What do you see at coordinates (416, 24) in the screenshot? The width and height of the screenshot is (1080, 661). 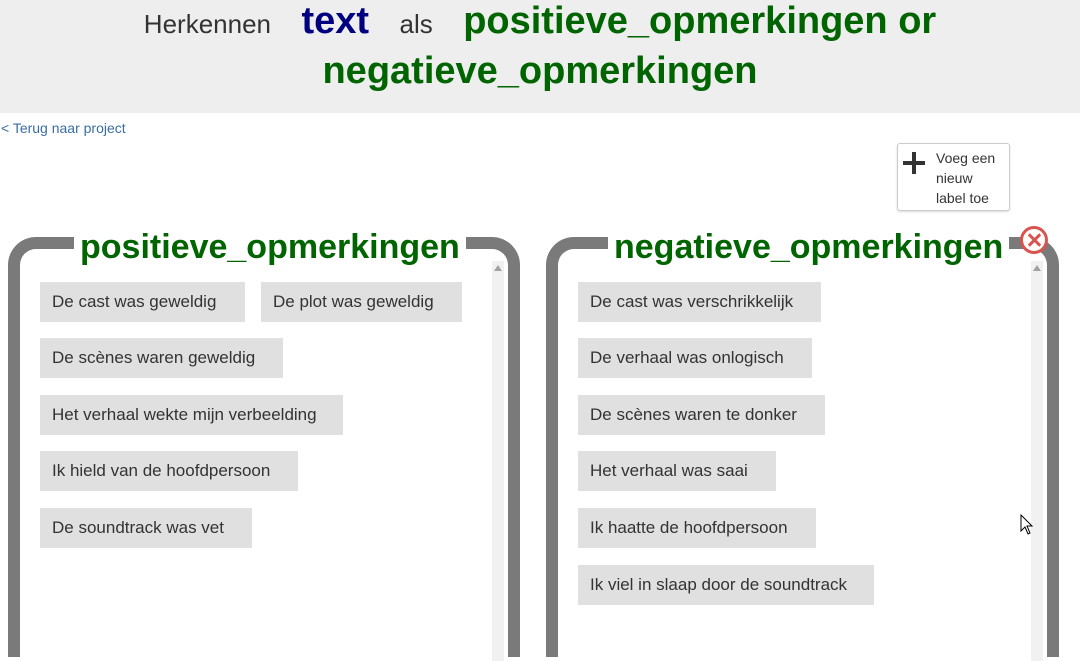 I see `title-als: als` at bounding box center [416, 24].